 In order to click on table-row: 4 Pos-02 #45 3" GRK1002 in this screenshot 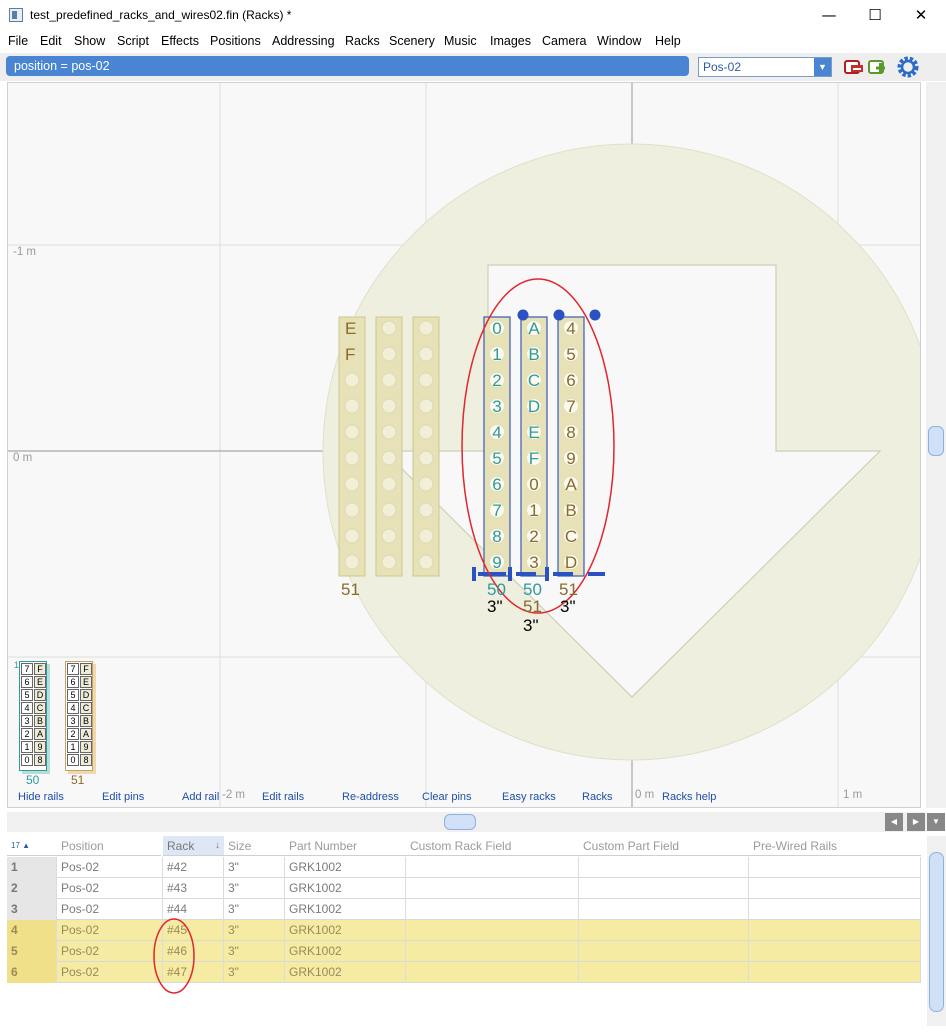, I will do `click(464, 930)`.